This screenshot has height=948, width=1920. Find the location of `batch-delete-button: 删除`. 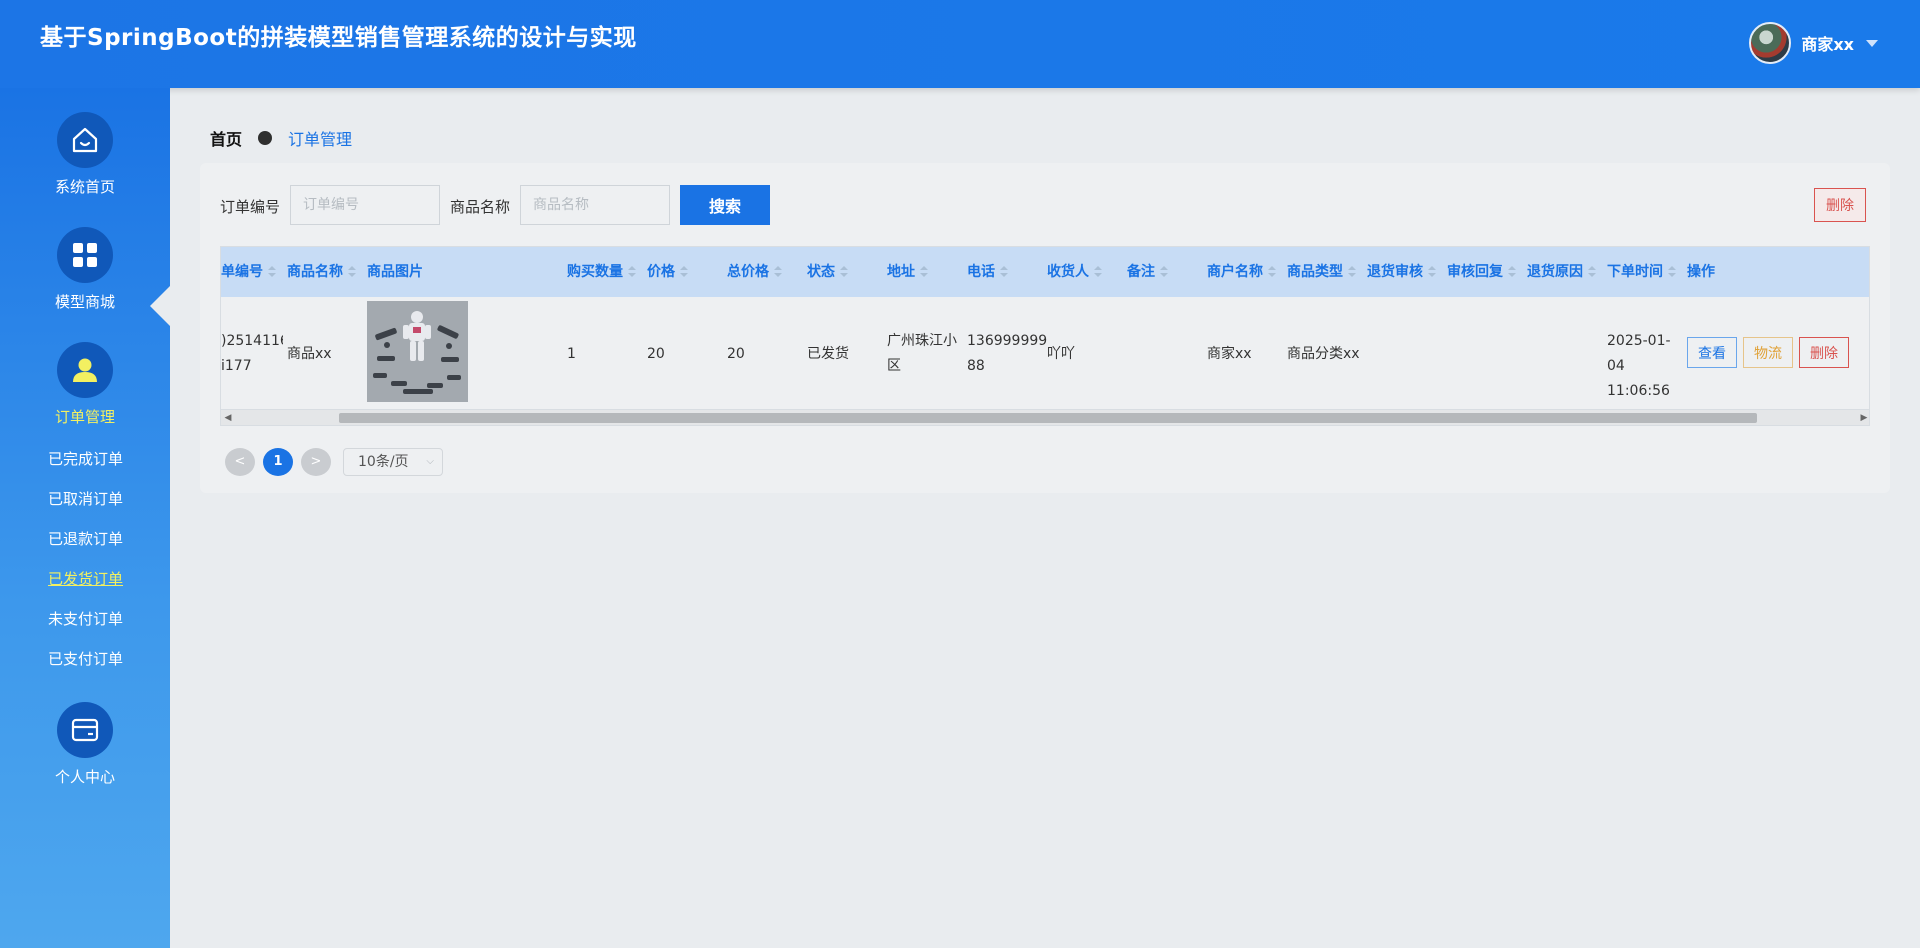

batch-delete-button: 删除 is located at coordinates (1840, 205).